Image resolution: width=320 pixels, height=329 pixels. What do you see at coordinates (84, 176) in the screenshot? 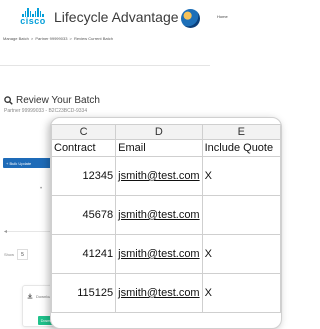
I see `contract-cell: 12345` at bounding box center [84, 176].